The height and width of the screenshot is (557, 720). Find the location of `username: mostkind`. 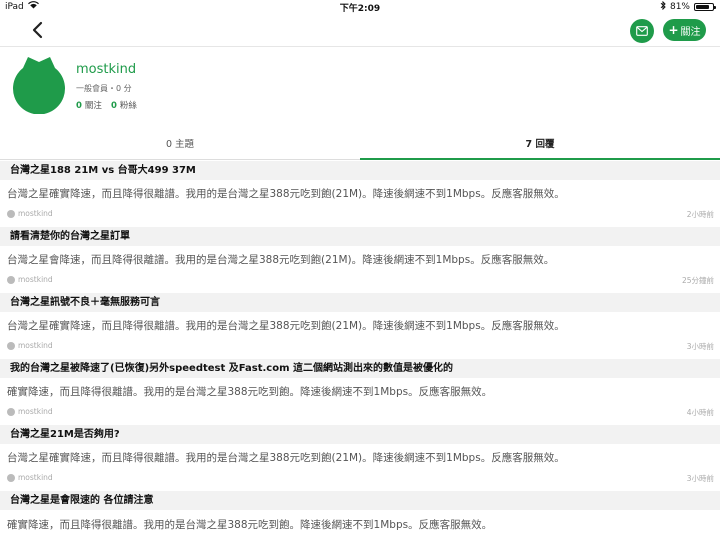

username: mostkind is located at coordinates (106, 69).